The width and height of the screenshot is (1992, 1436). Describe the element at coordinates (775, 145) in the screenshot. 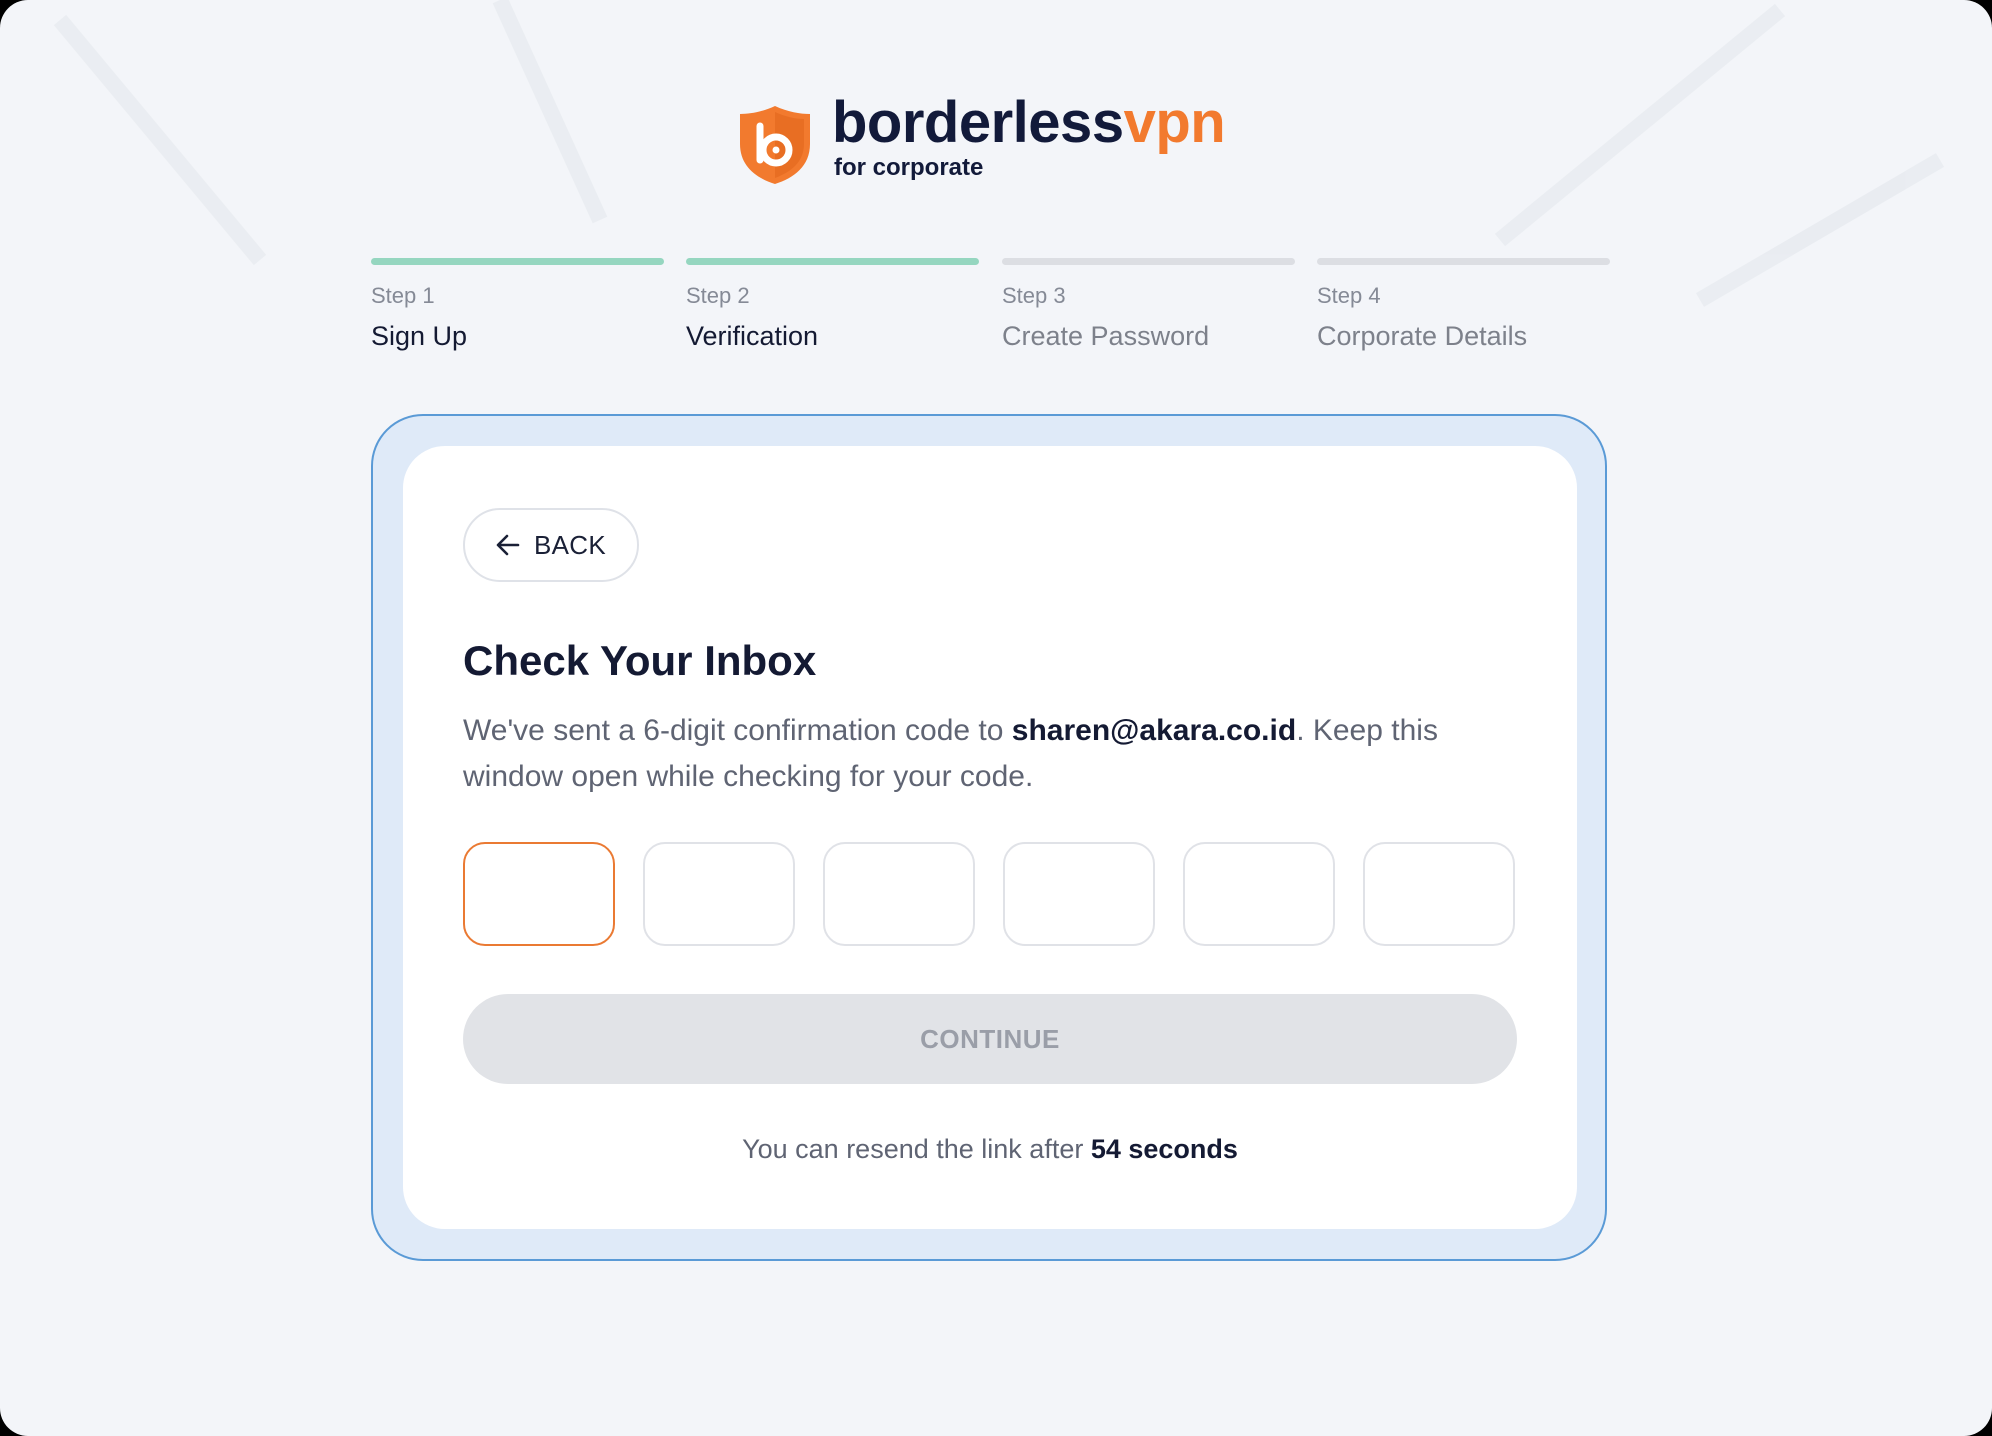

I see `shield-logo-icon` at that location.